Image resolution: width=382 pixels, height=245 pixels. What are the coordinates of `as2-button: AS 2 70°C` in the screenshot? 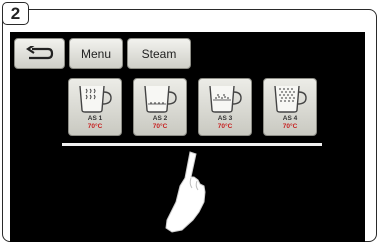 It's located at (160, 107).